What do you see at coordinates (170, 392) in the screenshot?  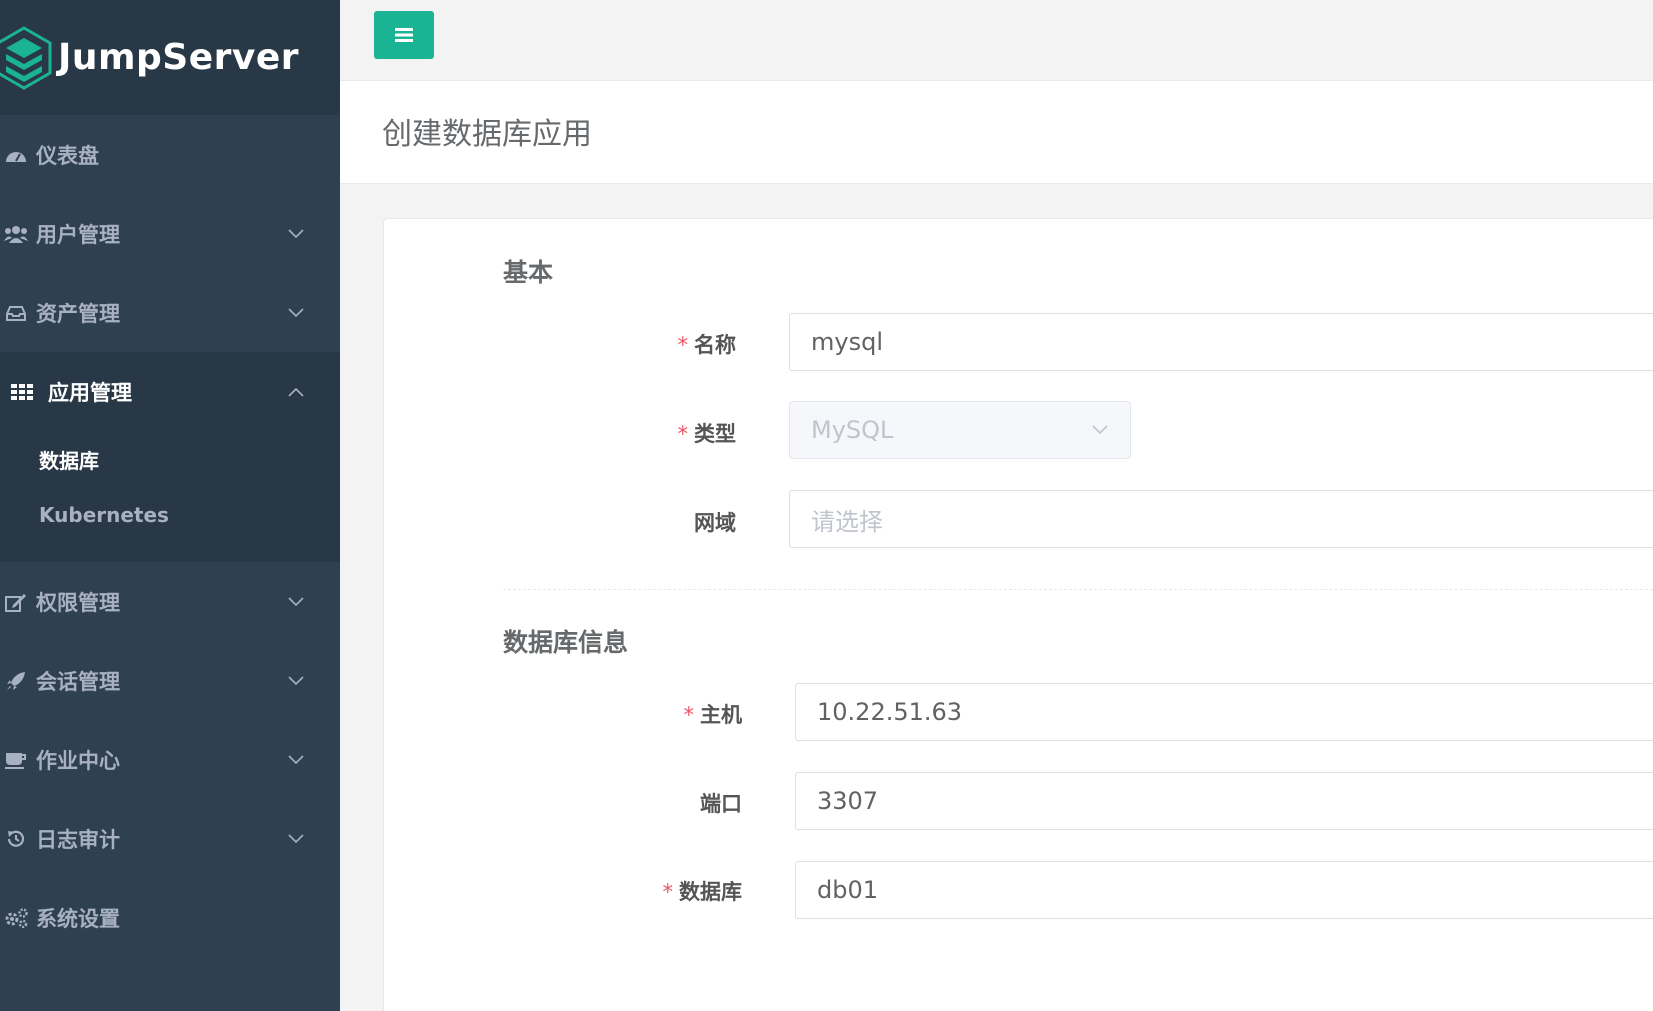 I see `sidebar-item-applications: 应用管理` at bounding box center [170, 392].